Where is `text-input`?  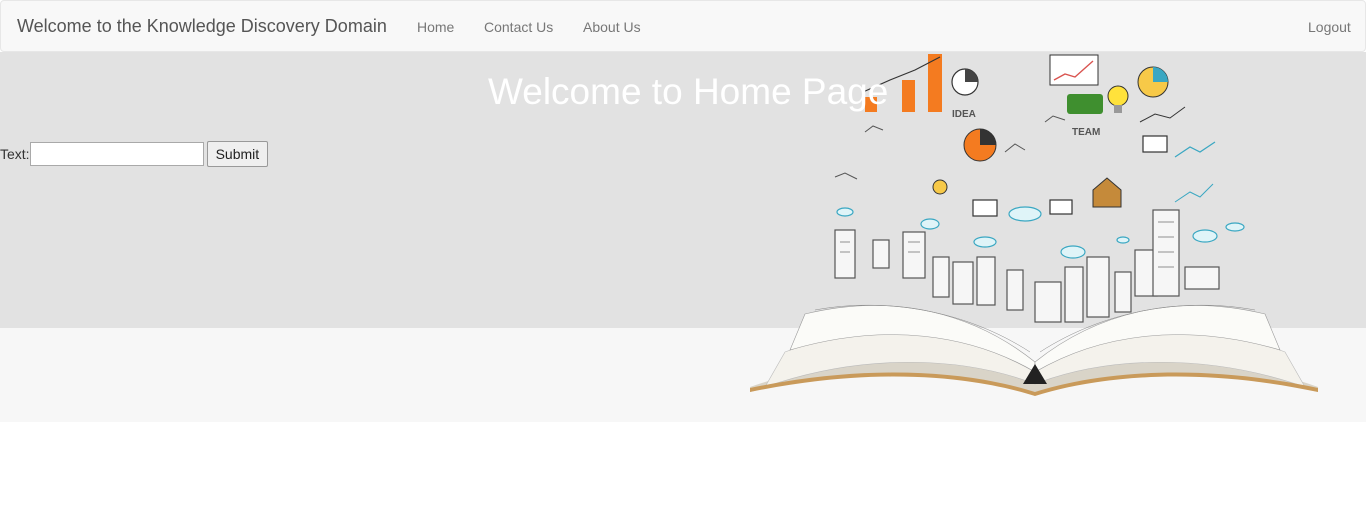 text-input is located at coordinates (116, 154).